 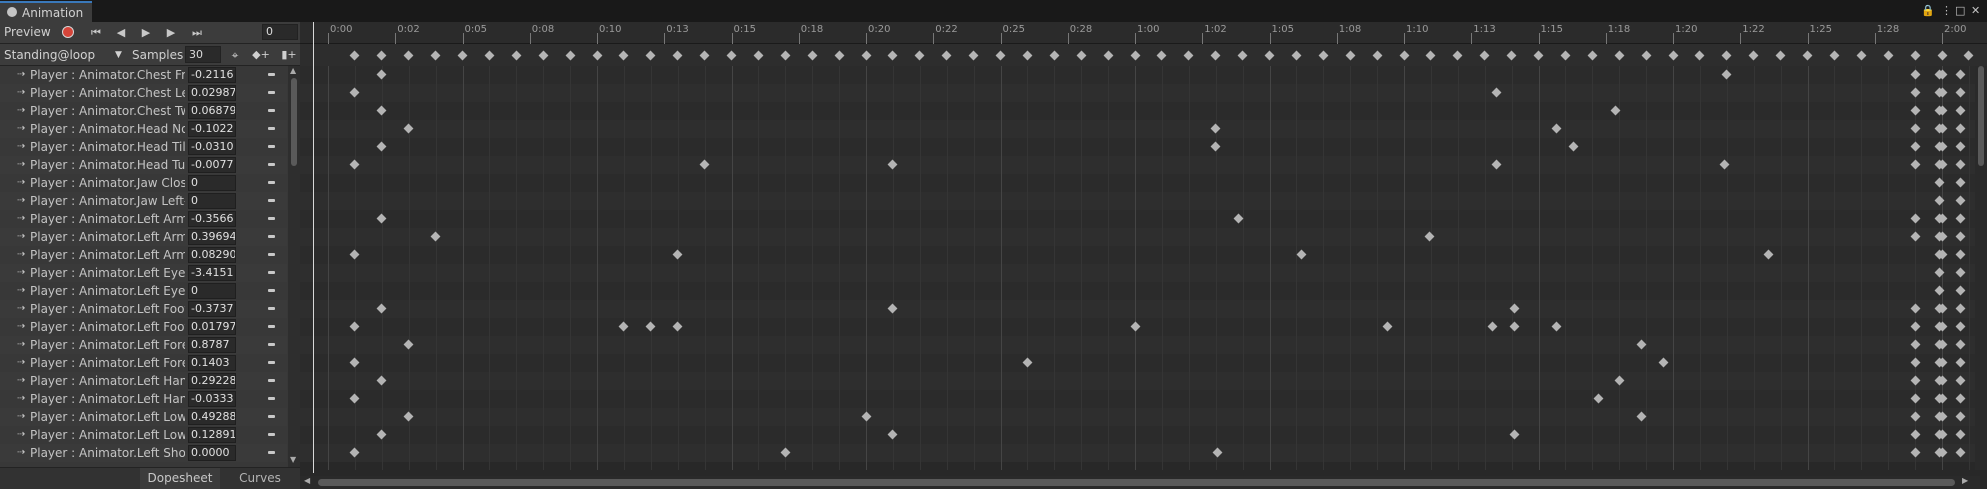 What do you see at coordinates (280, 32) in the screenshot?
I see `current-frame-field: 0` at bounding box center [280, 32].